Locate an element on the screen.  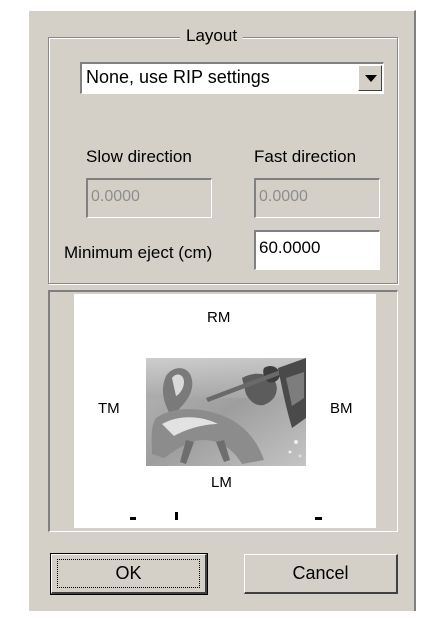
slow-direction-field: 0.0000 is located at coordinates (149, 198).